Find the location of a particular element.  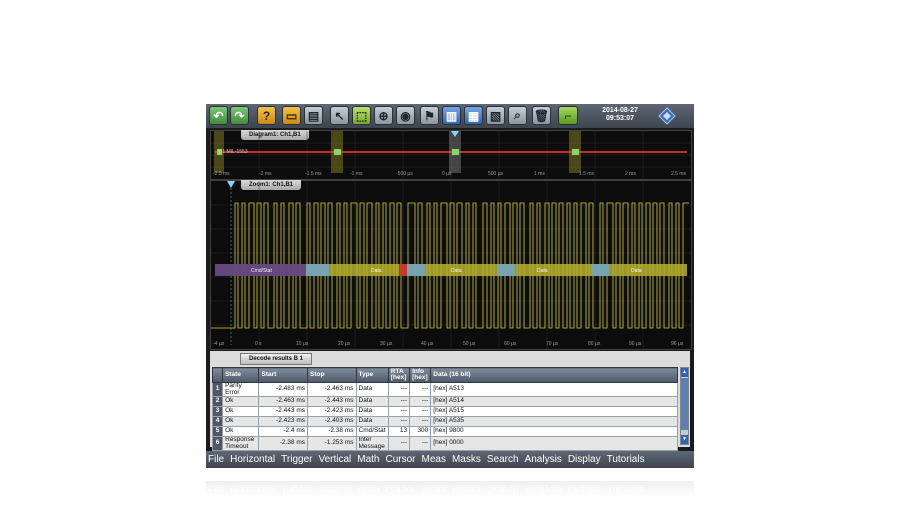

menu-analysis: Analysis is located at coordinates (543, 459).